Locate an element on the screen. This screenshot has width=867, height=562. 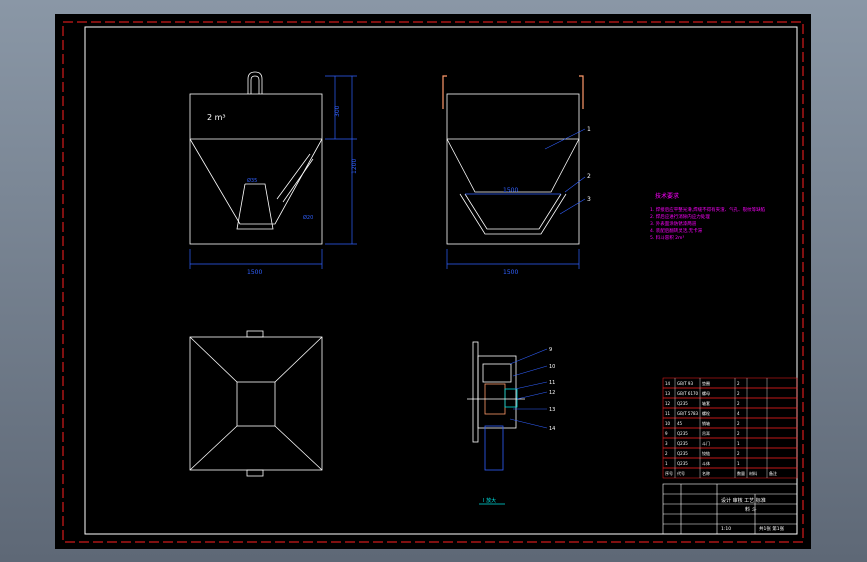
dim-inner-span: 1500 is located at coordinates (510, 190).